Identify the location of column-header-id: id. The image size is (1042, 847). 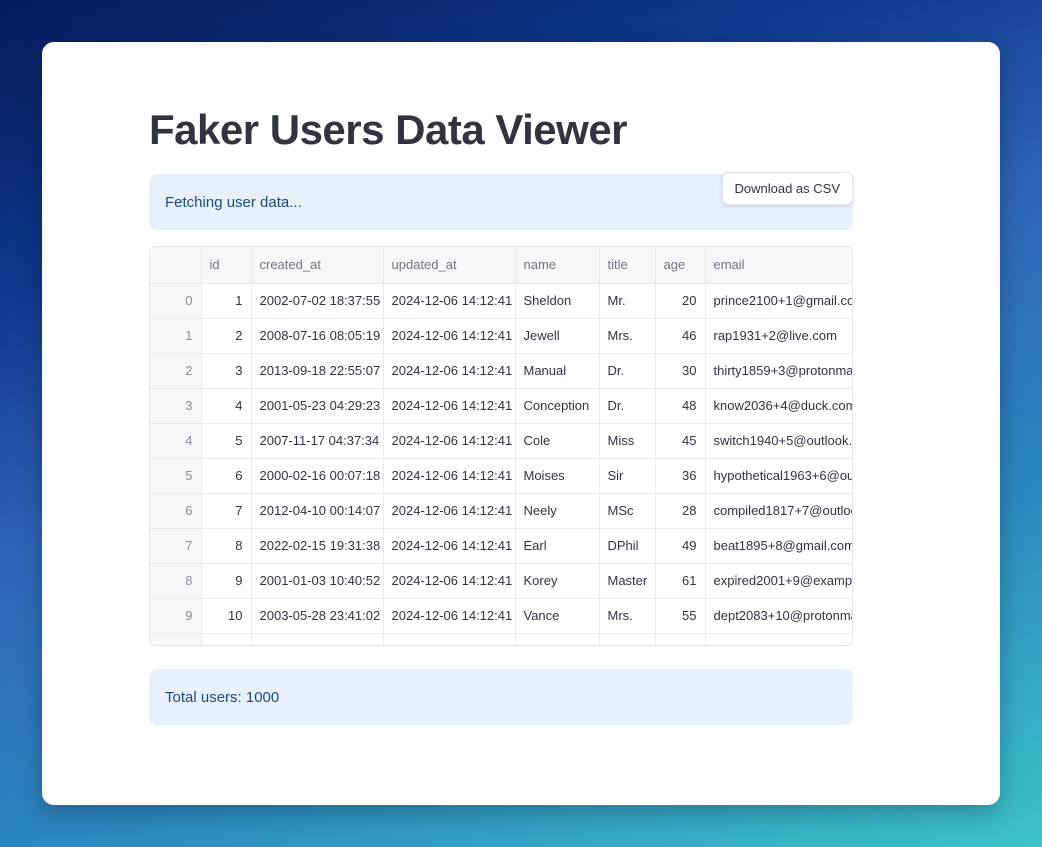
(226, 265).